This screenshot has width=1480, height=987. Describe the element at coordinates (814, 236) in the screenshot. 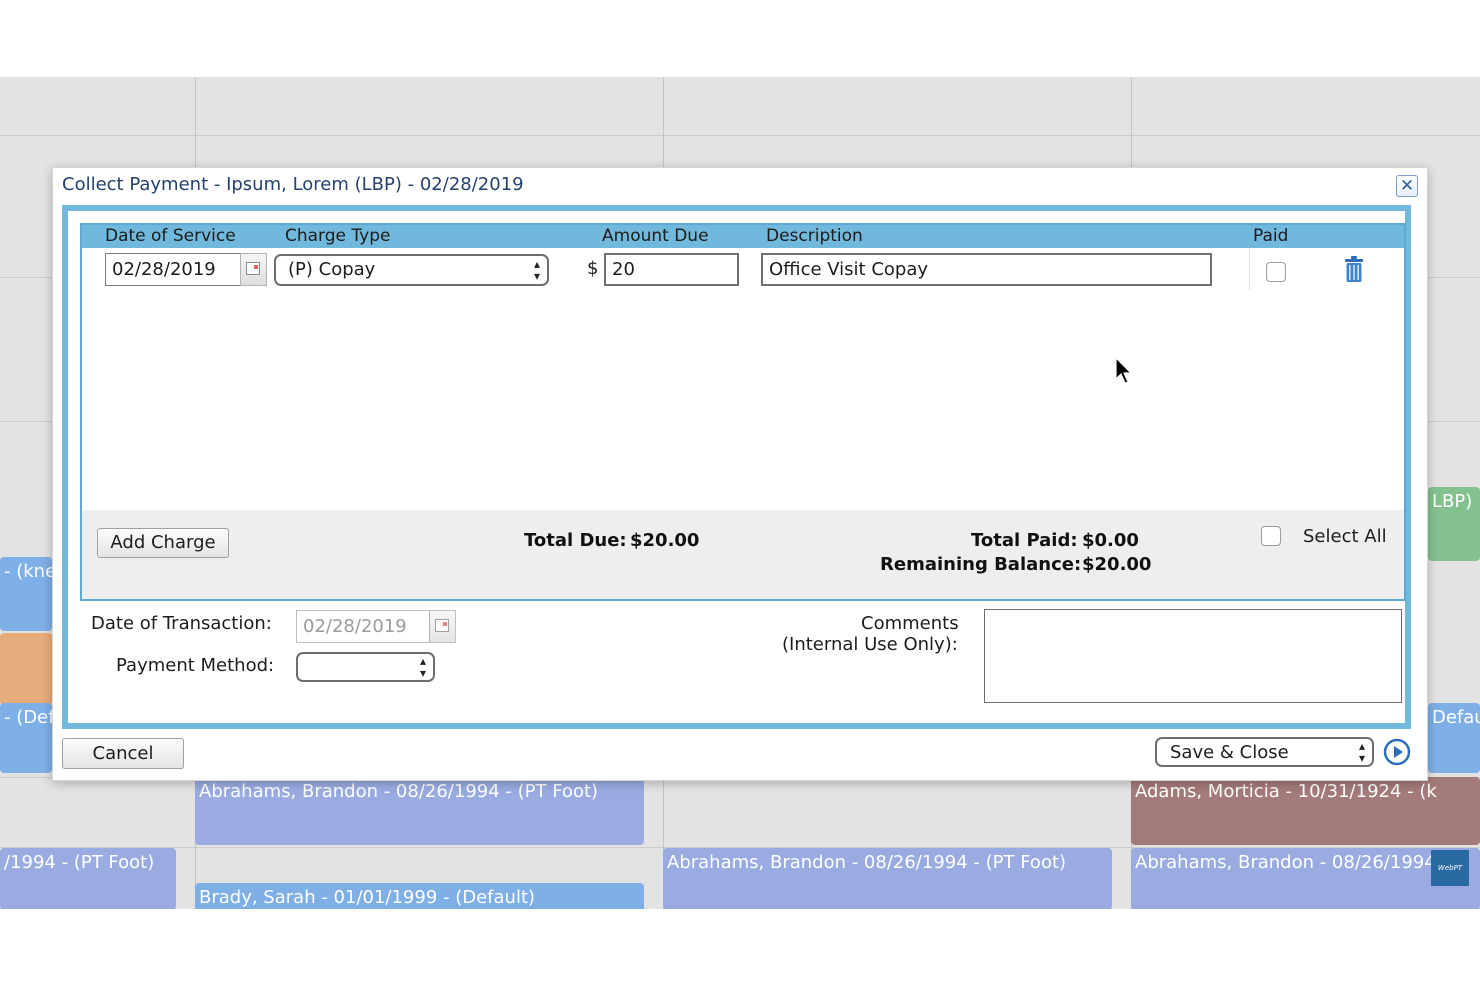

I see `column-header-description: Description` at that location.